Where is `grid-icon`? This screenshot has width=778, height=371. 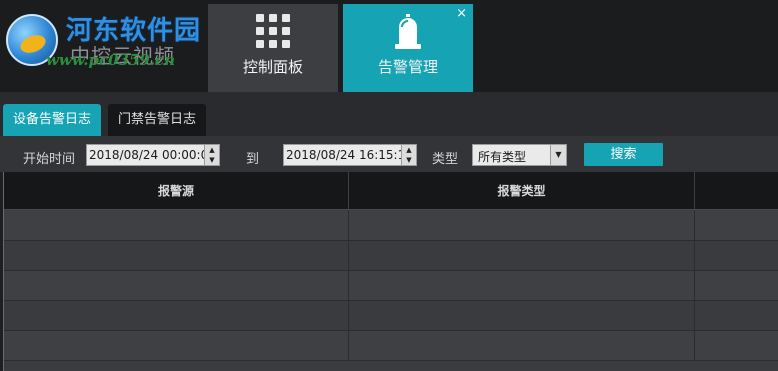 grid-icon is located at coordinates (273, 31).